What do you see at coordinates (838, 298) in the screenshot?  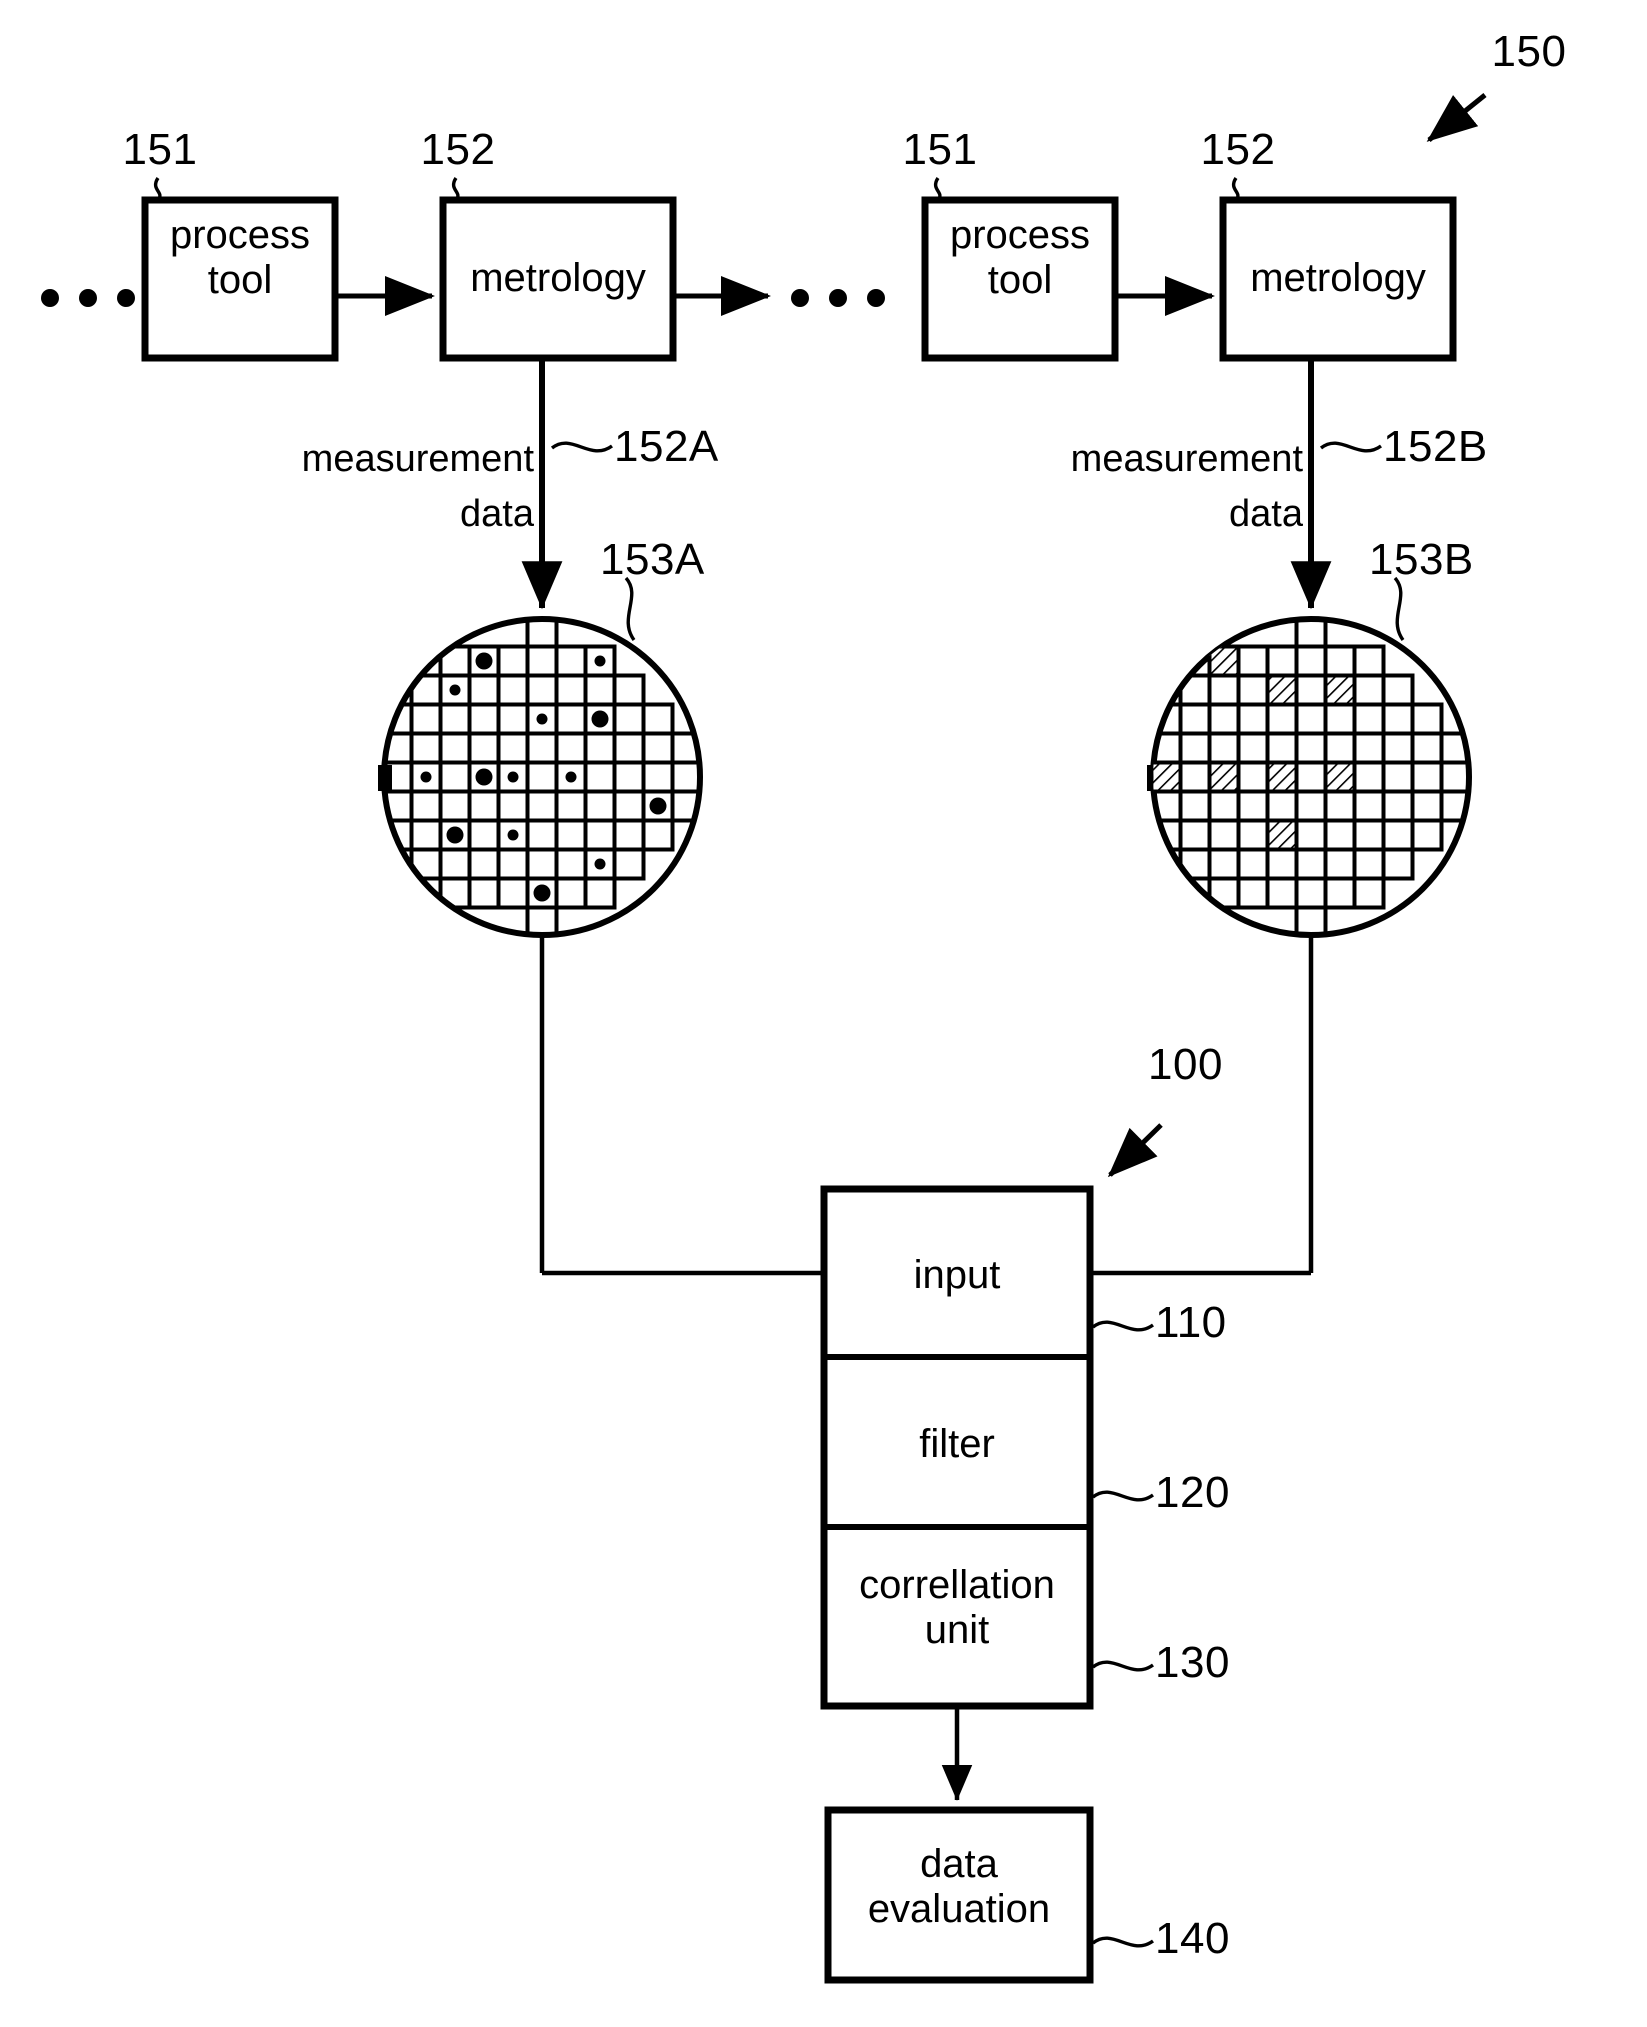 I see `middle-ellipsis` at bounding box center [838, 298].